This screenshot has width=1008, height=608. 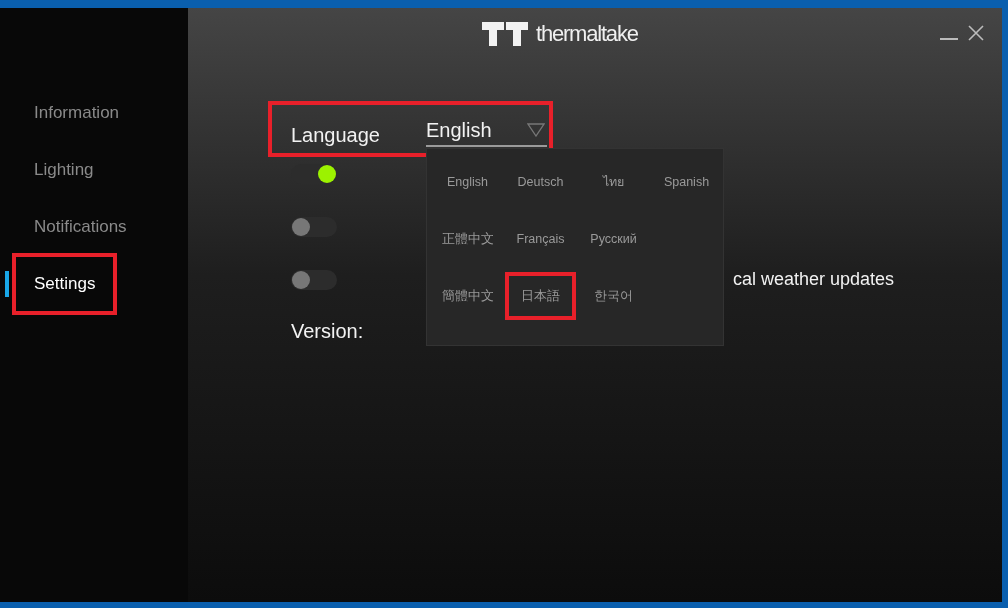 What do you see at coordinates (328, 331) in the screenshot?
I see `version-label: Version:` at bounding box center [328, 331].